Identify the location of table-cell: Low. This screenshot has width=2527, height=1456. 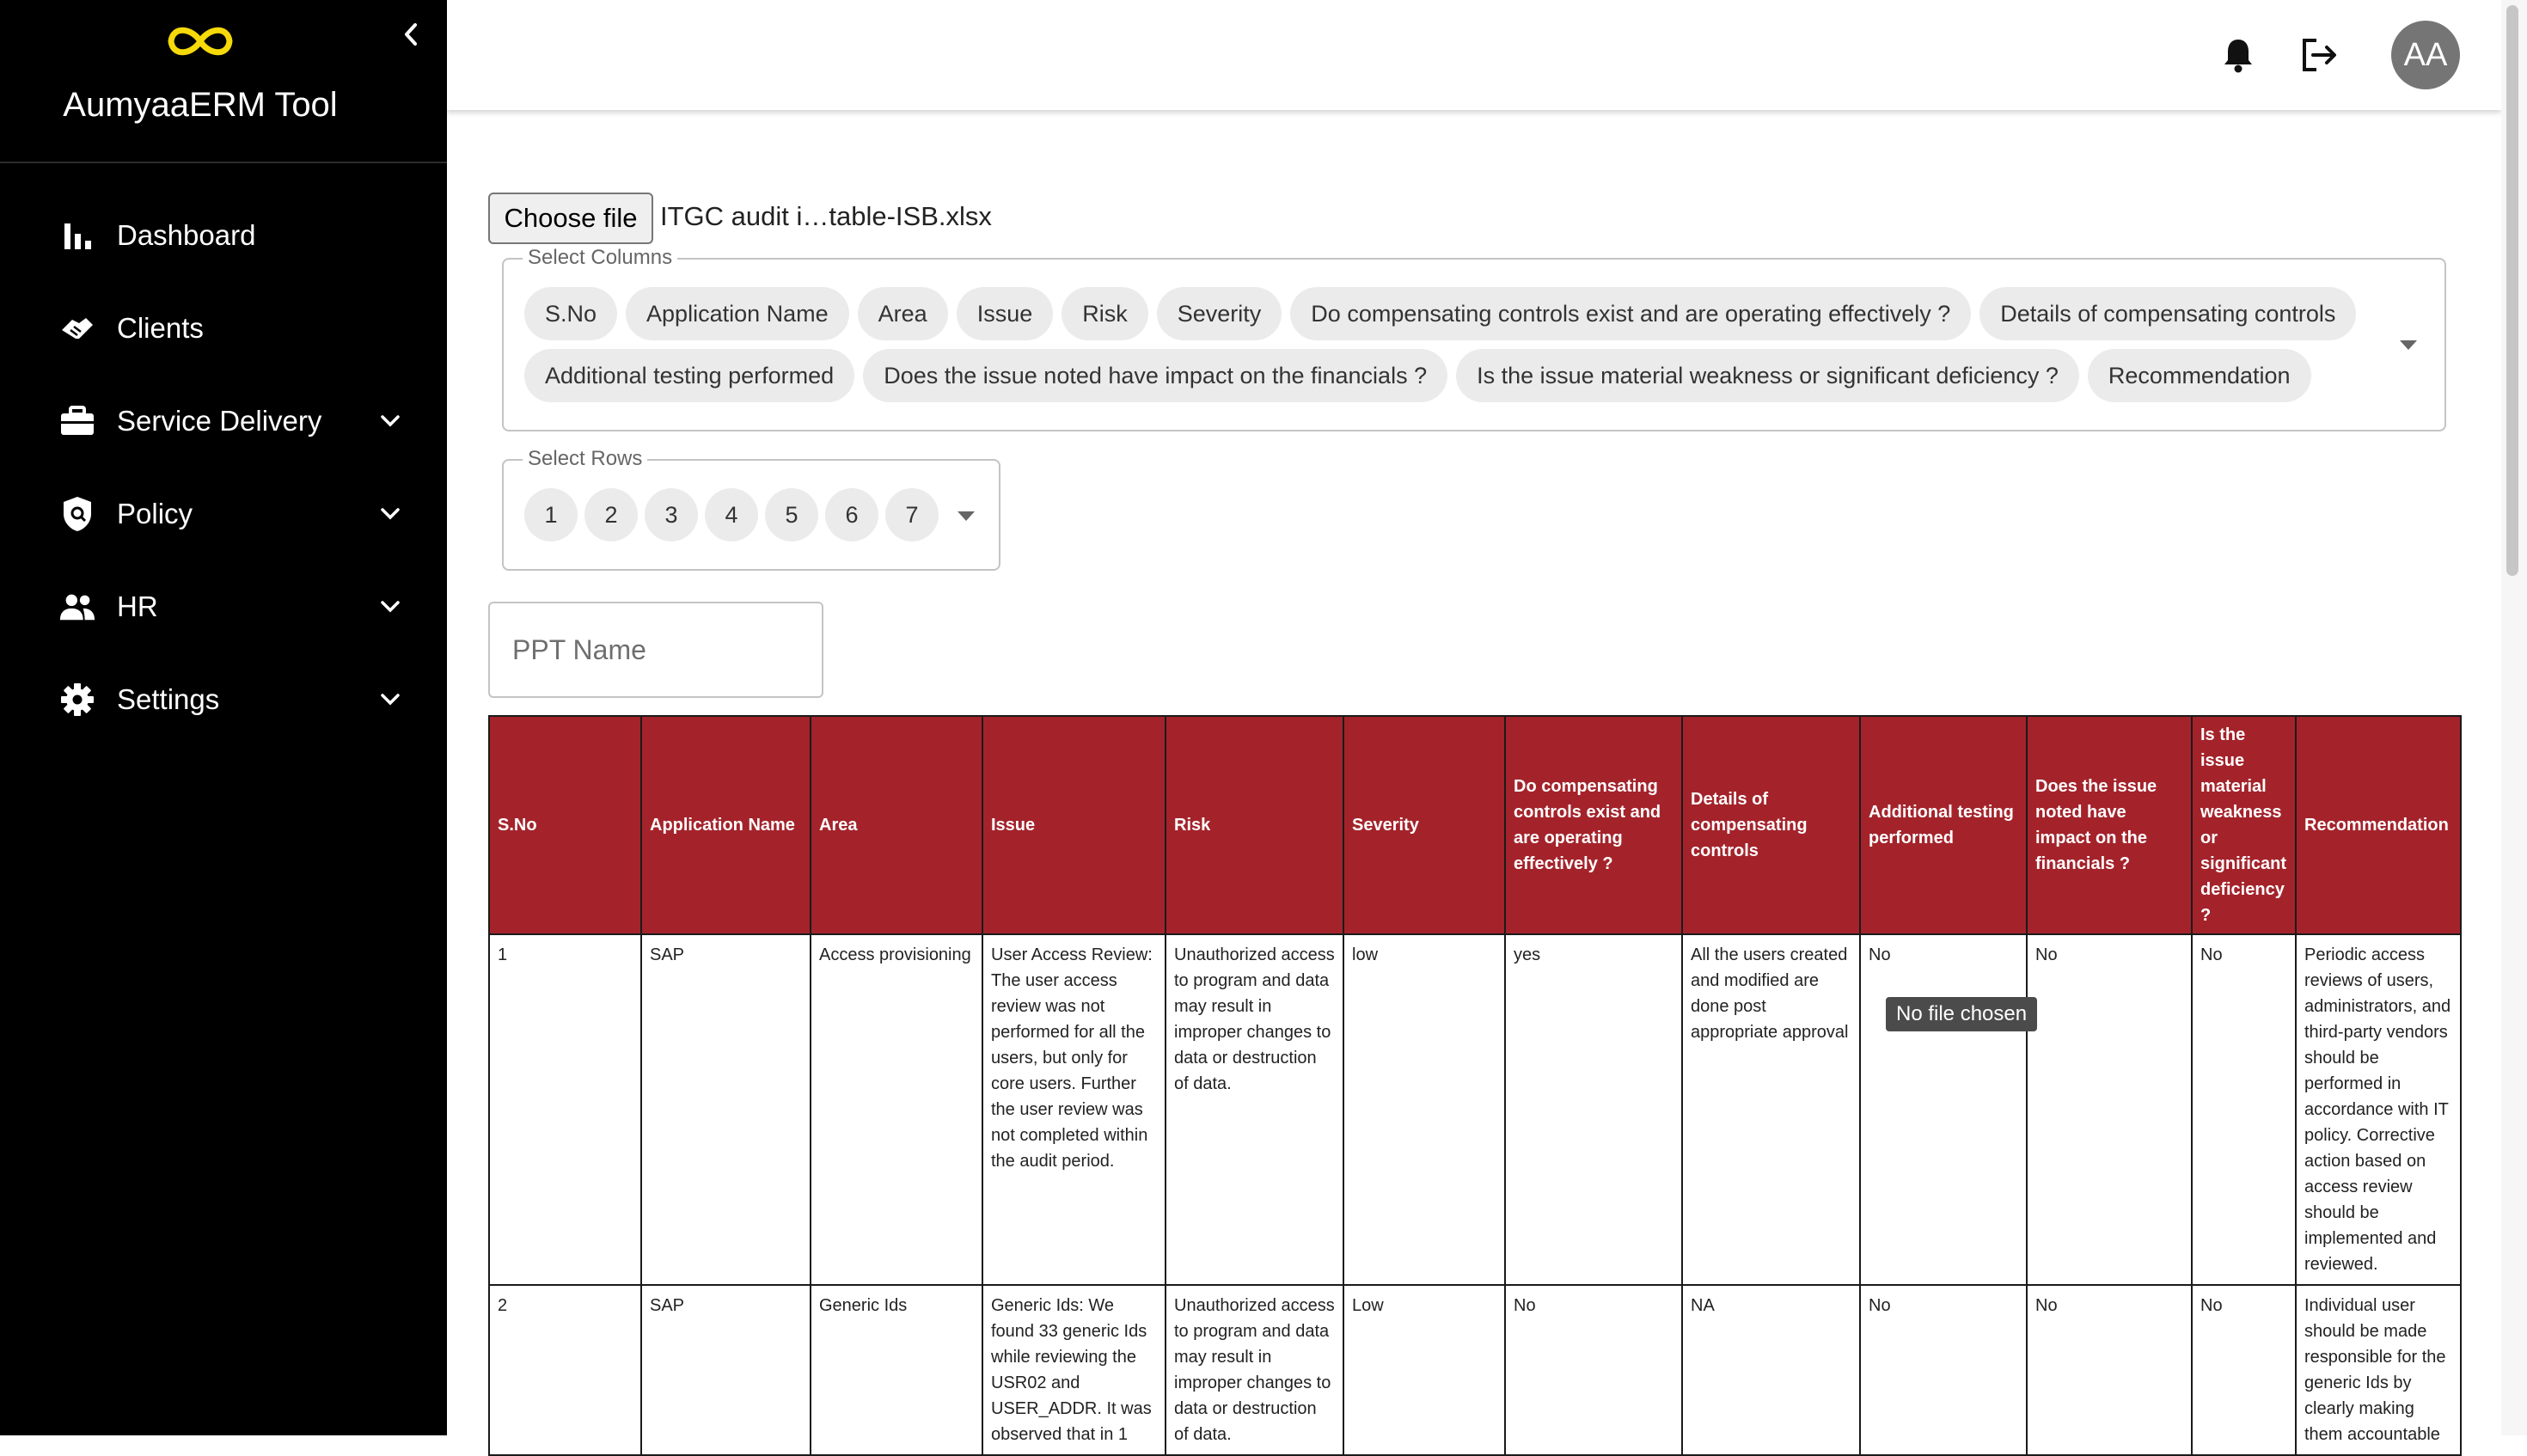
(1425, 1370).